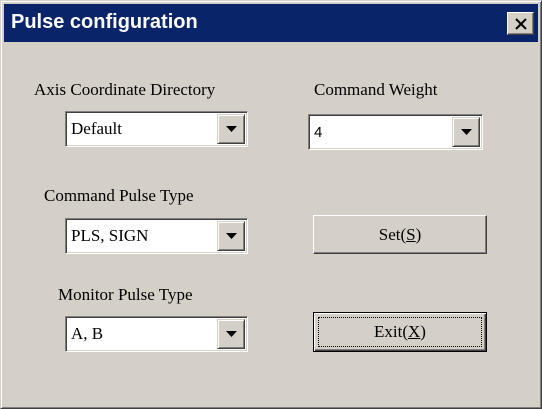  I want to click on axis-coordinate-dropdown-button, so click(231, 129).